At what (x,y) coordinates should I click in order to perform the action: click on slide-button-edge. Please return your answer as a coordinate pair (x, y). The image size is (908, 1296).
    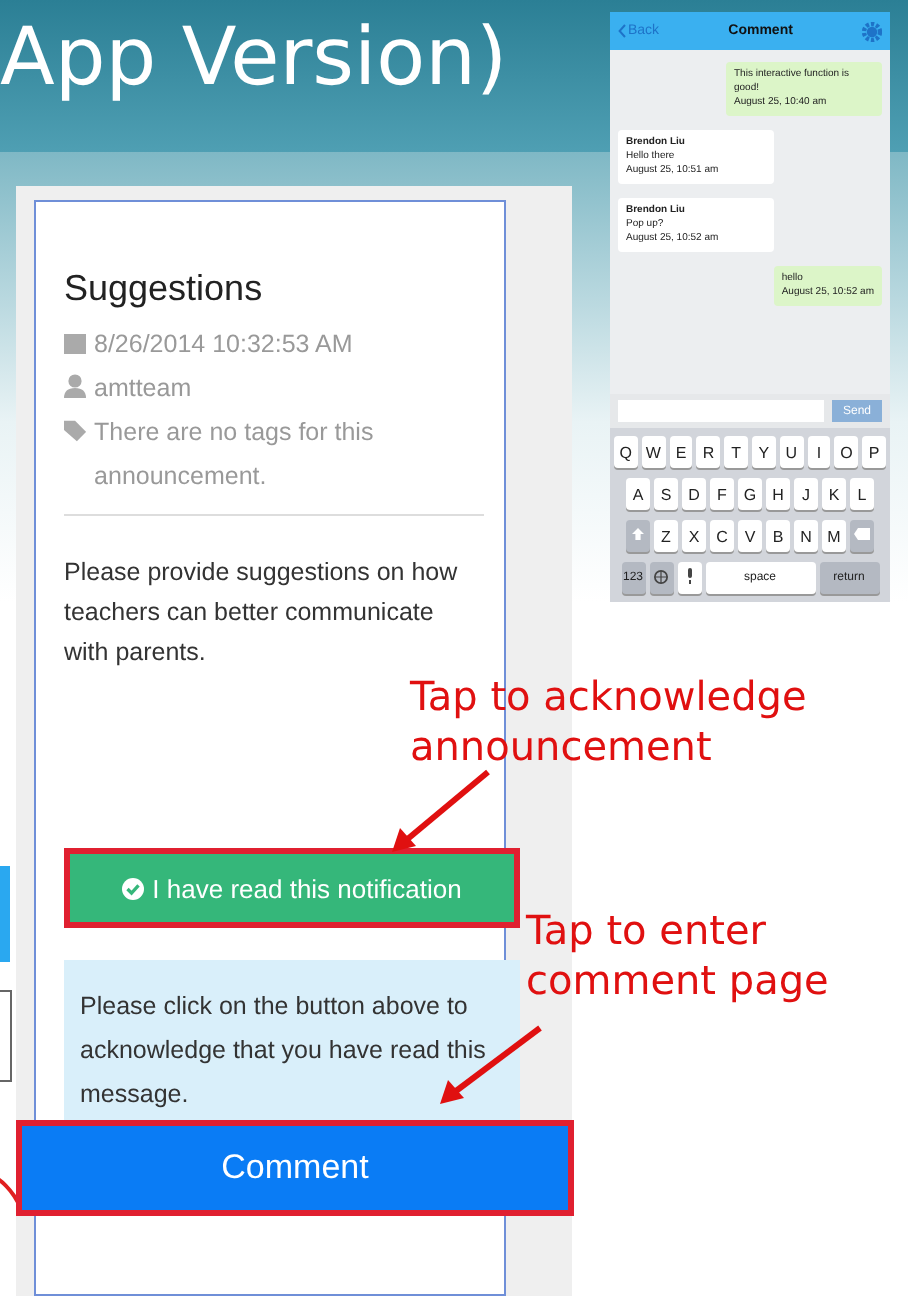
    Looking at the image, I should click on (5, 914).